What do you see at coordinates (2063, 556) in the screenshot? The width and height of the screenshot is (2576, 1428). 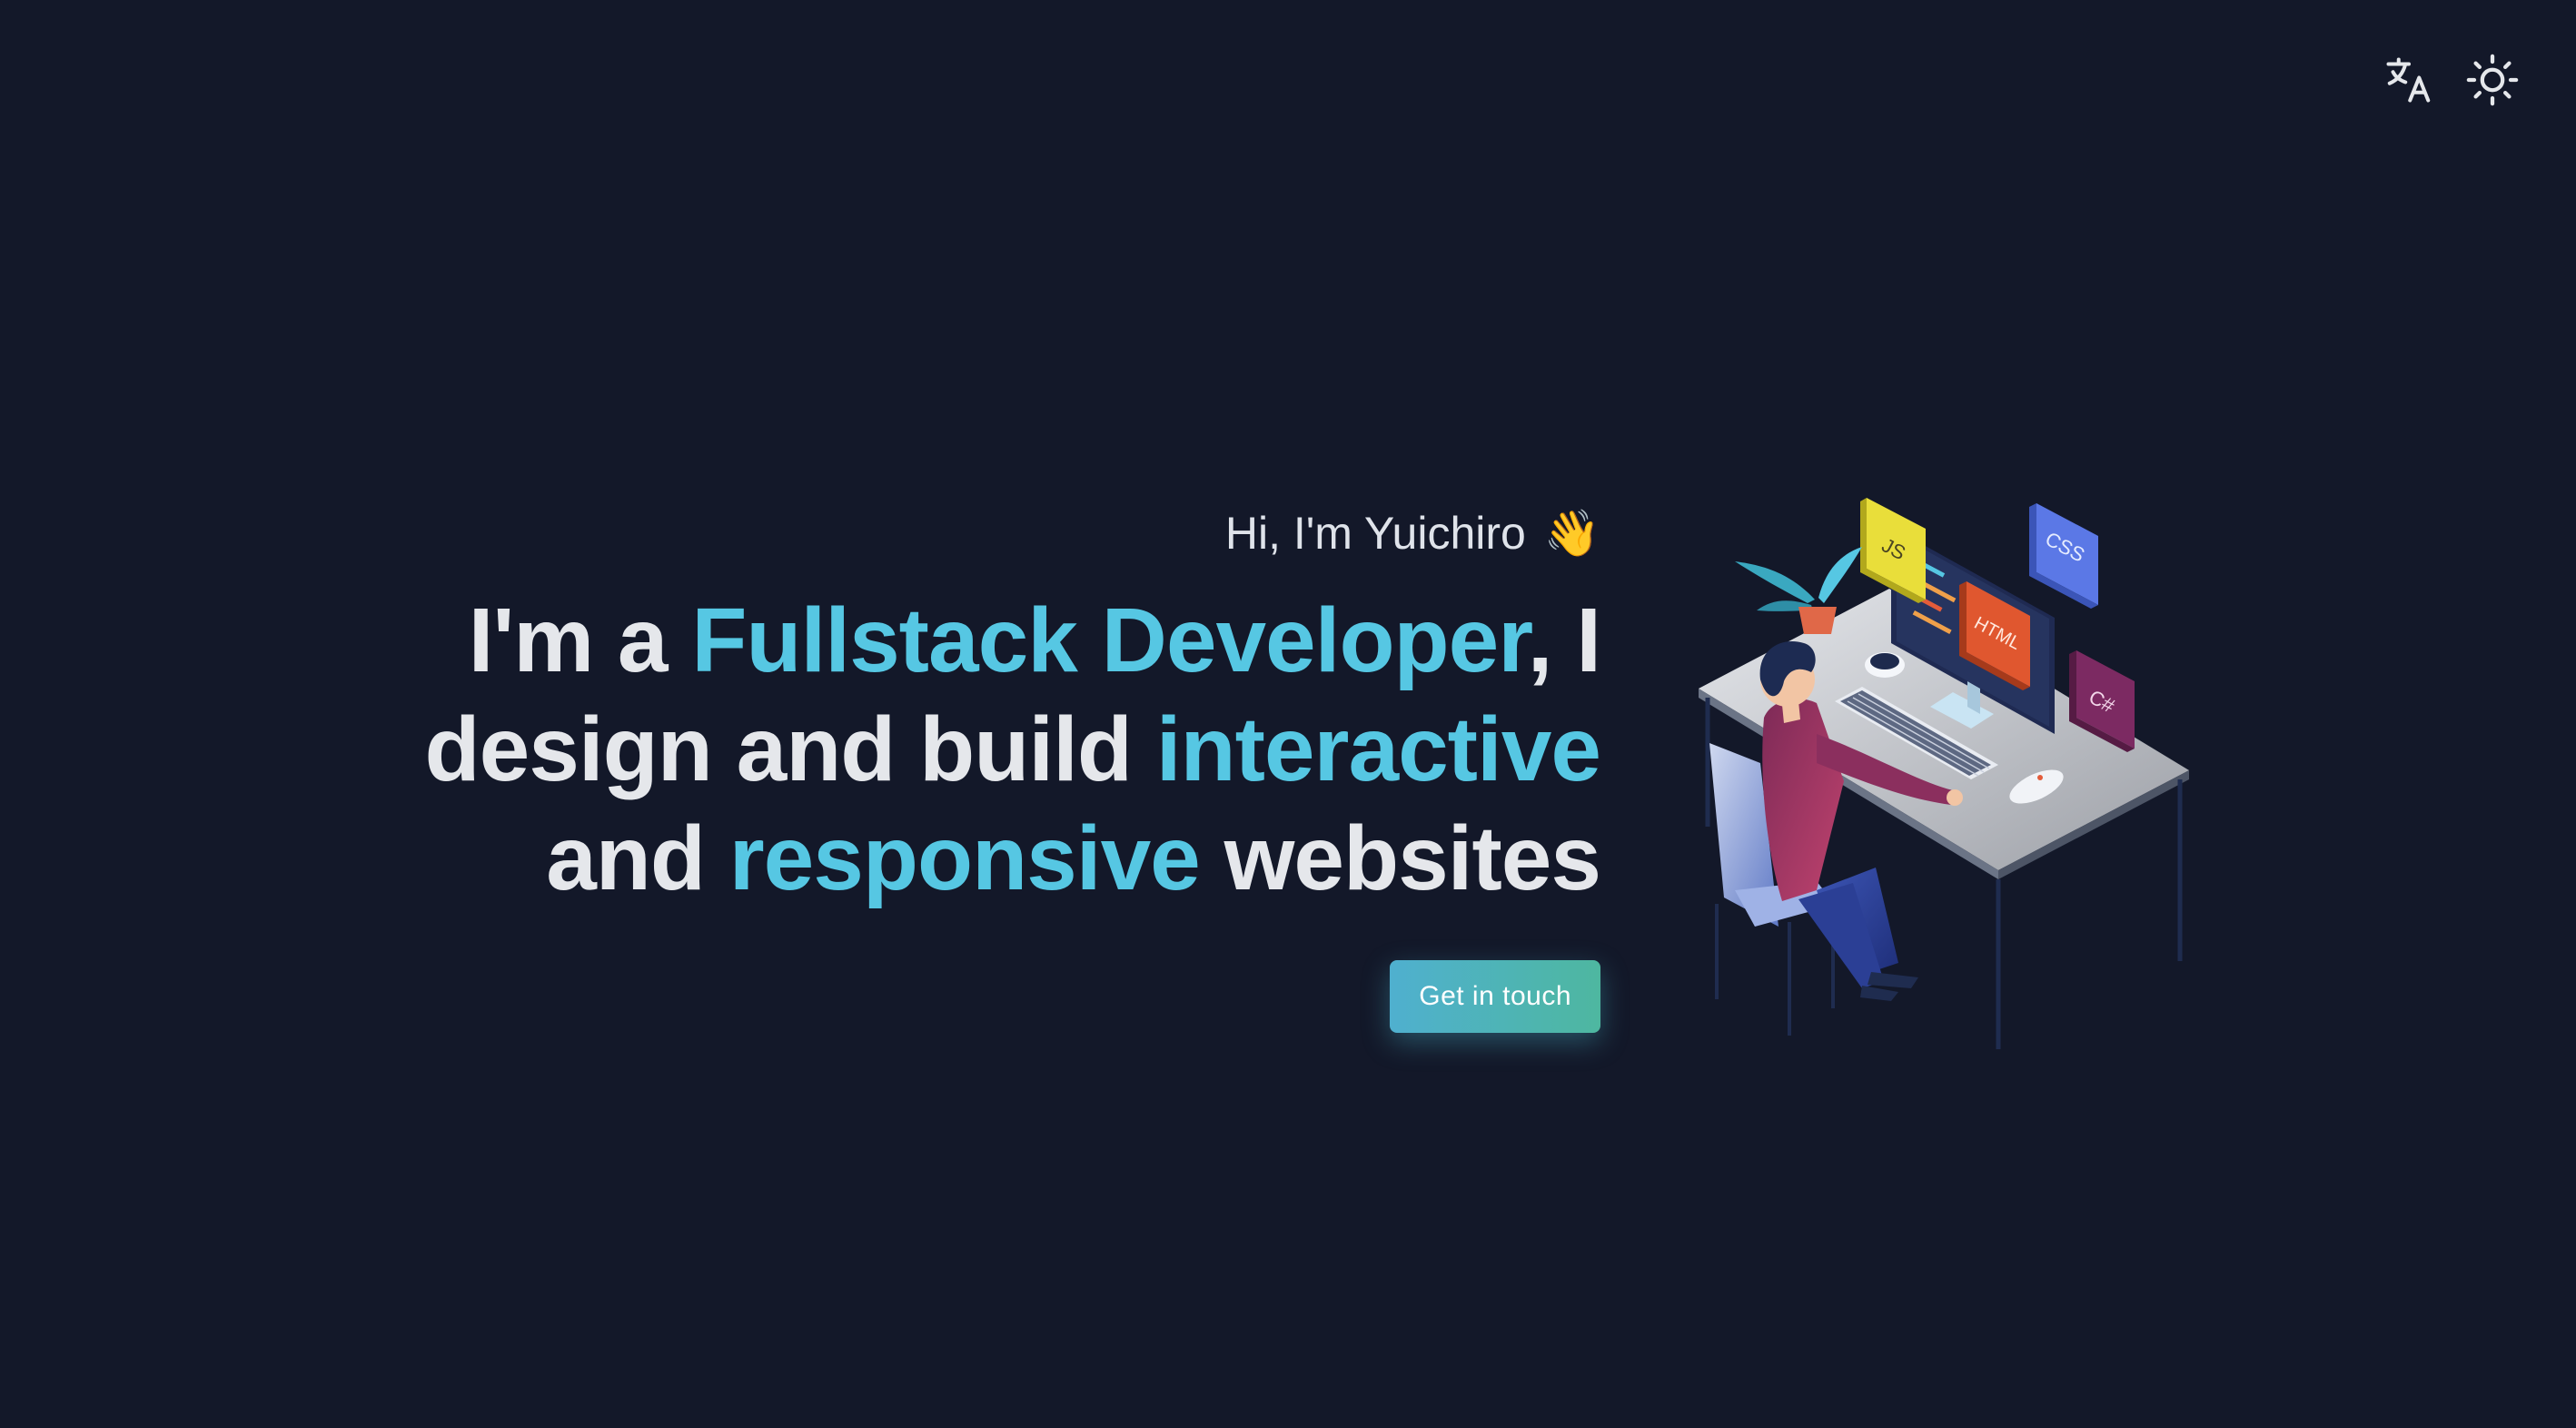 I see `css-badge: CSS` at bounding box center [2063, 556].